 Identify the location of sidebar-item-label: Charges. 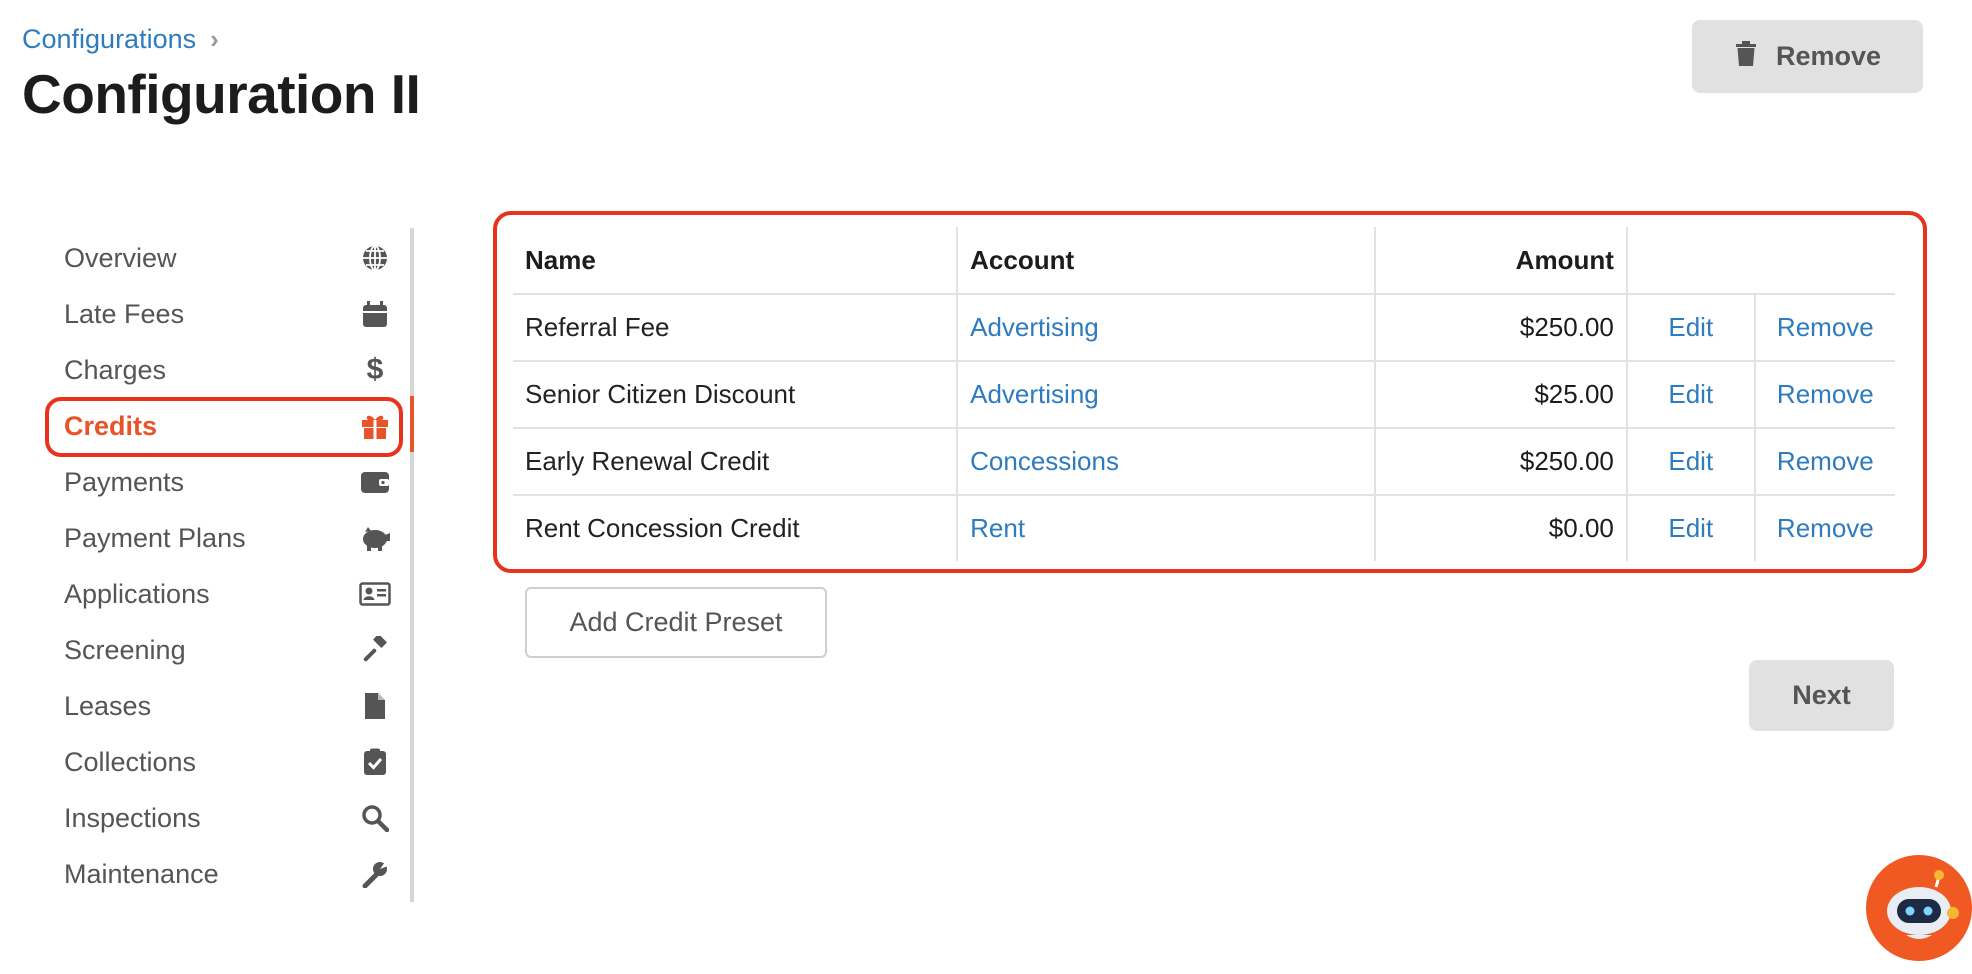
(115, 369).